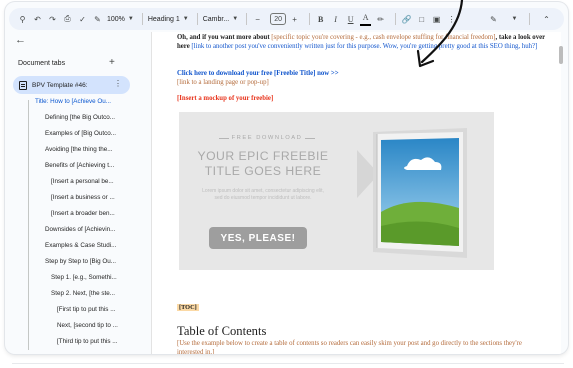 The width and height of the screenshot is (573, 368). Describe the element at coordinates (257, 19) in the screenshot. I see `decrease-font-size-button: −` at that location.